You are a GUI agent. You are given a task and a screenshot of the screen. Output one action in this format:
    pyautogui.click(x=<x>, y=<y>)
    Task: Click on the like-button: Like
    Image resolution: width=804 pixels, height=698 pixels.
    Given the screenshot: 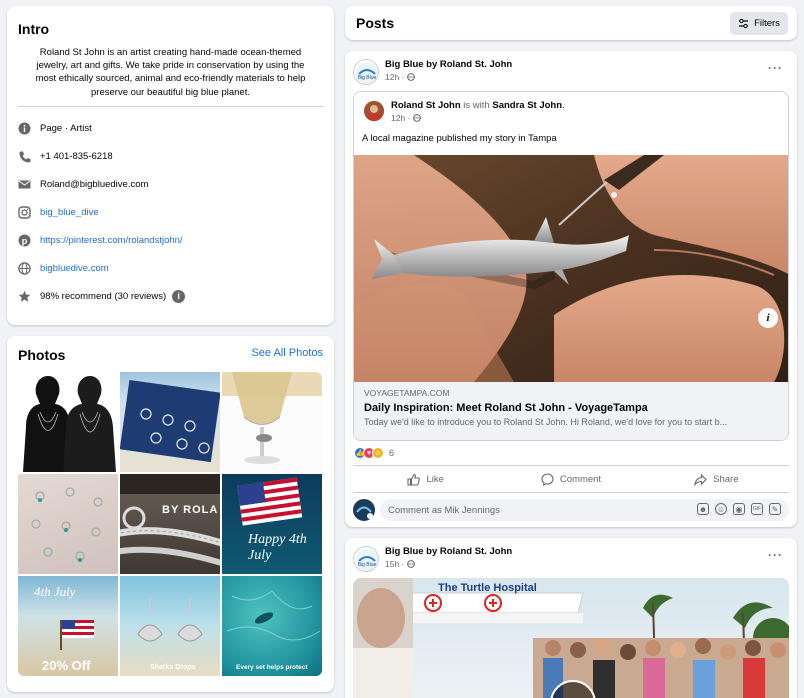 What is the action you would take?
    pyautogui.click(x=425, y=479)
    